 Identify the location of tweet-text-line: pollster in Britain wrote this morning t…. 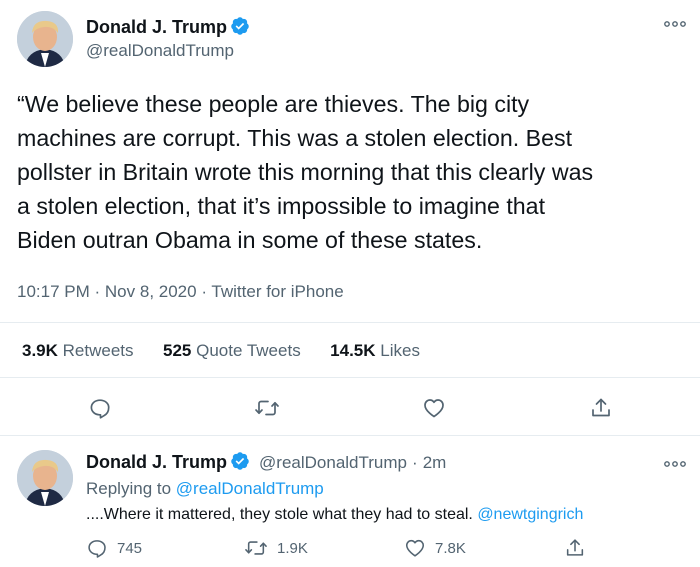
(305, 172).